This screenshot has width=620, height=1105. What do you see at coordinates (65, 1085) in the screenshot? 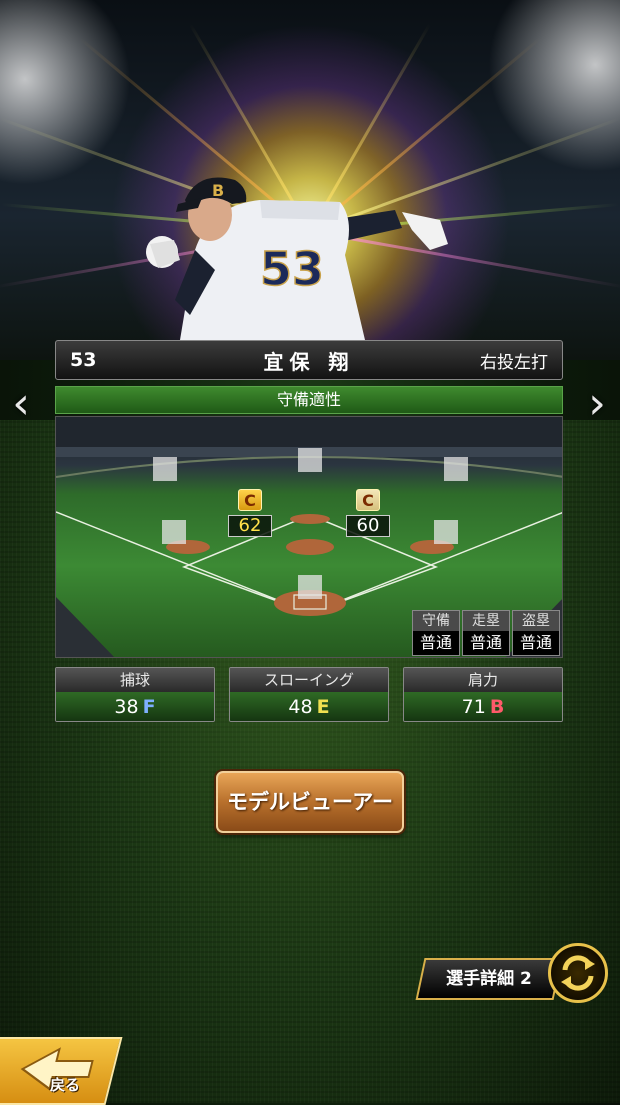
I see `back-label: 戻る` at bounding box center [65, 1085].